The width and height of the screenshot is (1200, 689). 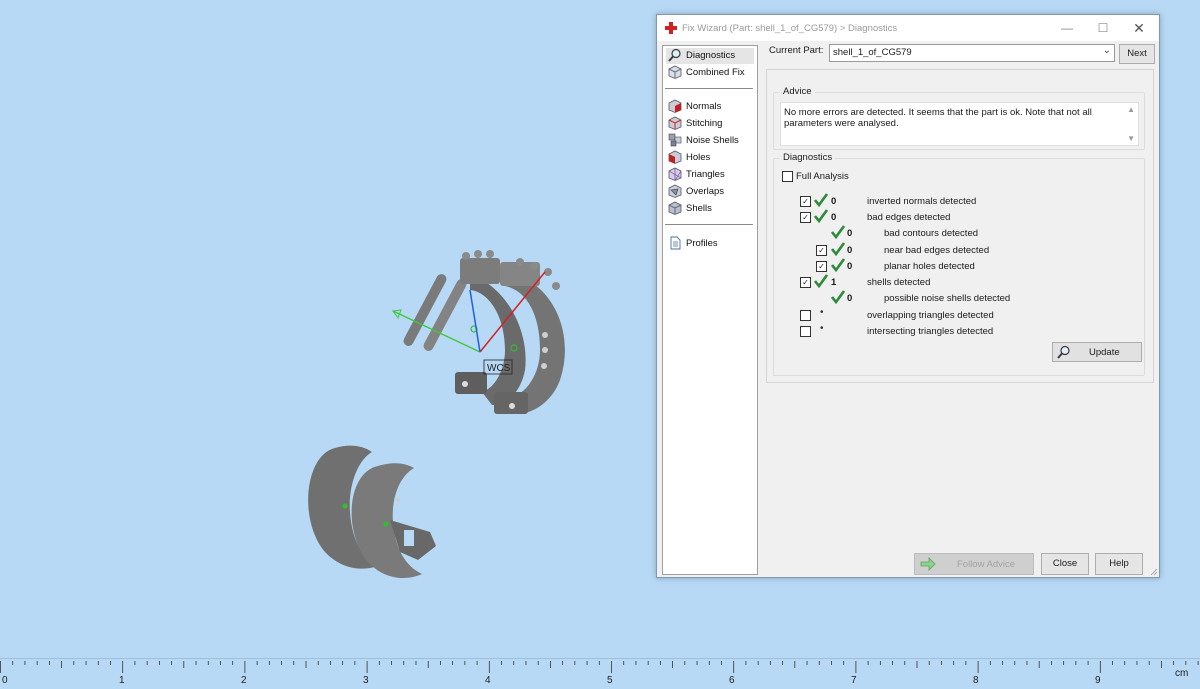 I want to click on triangles-icon, so click(x=675, y=174).